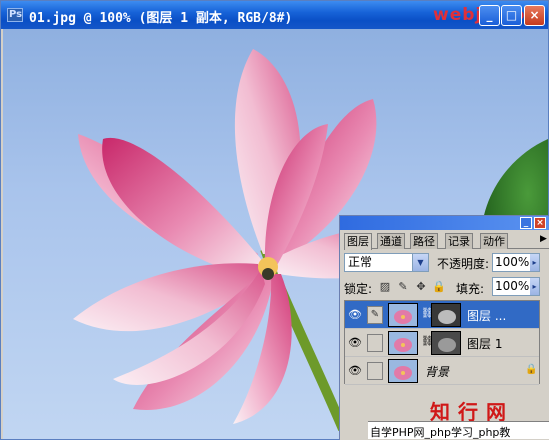 The width and height of the screenshot is (549, 440). What do you see at coordinates (360, 262) in the screenshot?
I see `blend-mode-value: 正常` at bounding box center [360, 262].